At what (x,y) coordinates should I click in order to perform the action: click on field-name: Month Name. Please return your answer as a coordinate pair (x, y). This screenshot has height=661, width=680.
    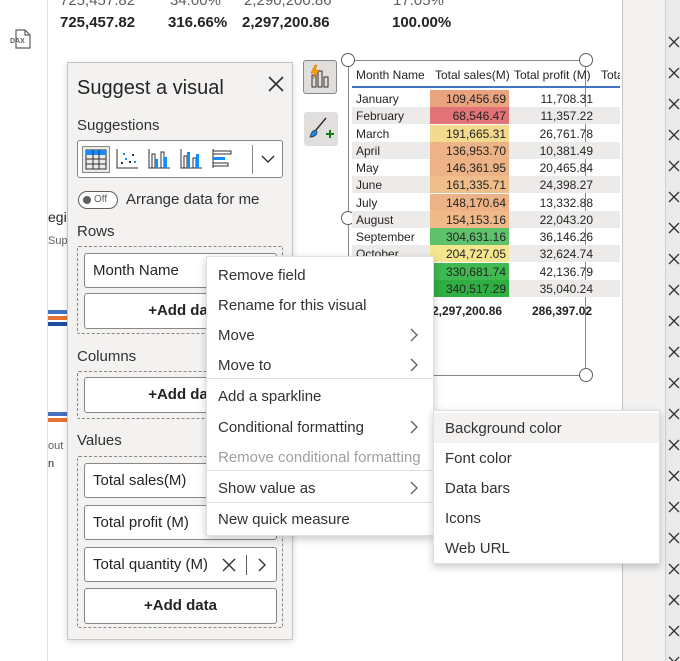
    Looking at the image, I should click on (136, 270).